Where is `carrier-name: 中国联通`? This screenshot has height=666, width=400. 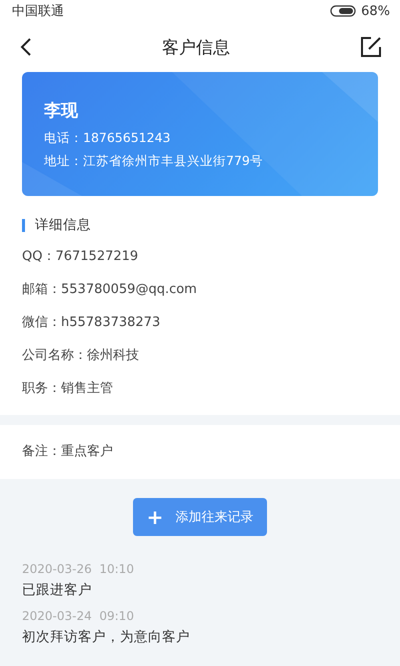
carrier-name: 中国联通 is located at coordinates (38, 11).